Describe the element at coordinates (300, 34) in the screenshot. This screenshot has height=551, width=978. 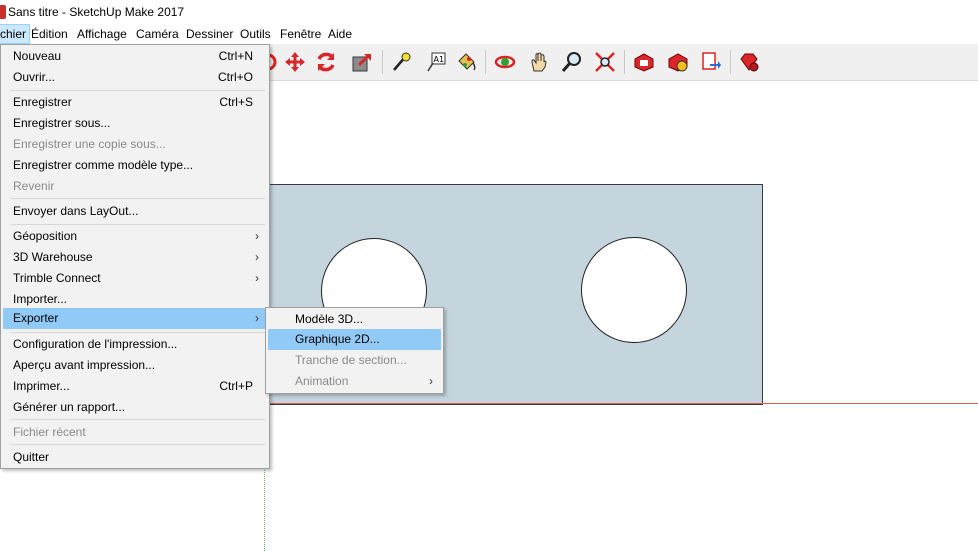
I see `menu-fenetre: Fenêtre` at that location.